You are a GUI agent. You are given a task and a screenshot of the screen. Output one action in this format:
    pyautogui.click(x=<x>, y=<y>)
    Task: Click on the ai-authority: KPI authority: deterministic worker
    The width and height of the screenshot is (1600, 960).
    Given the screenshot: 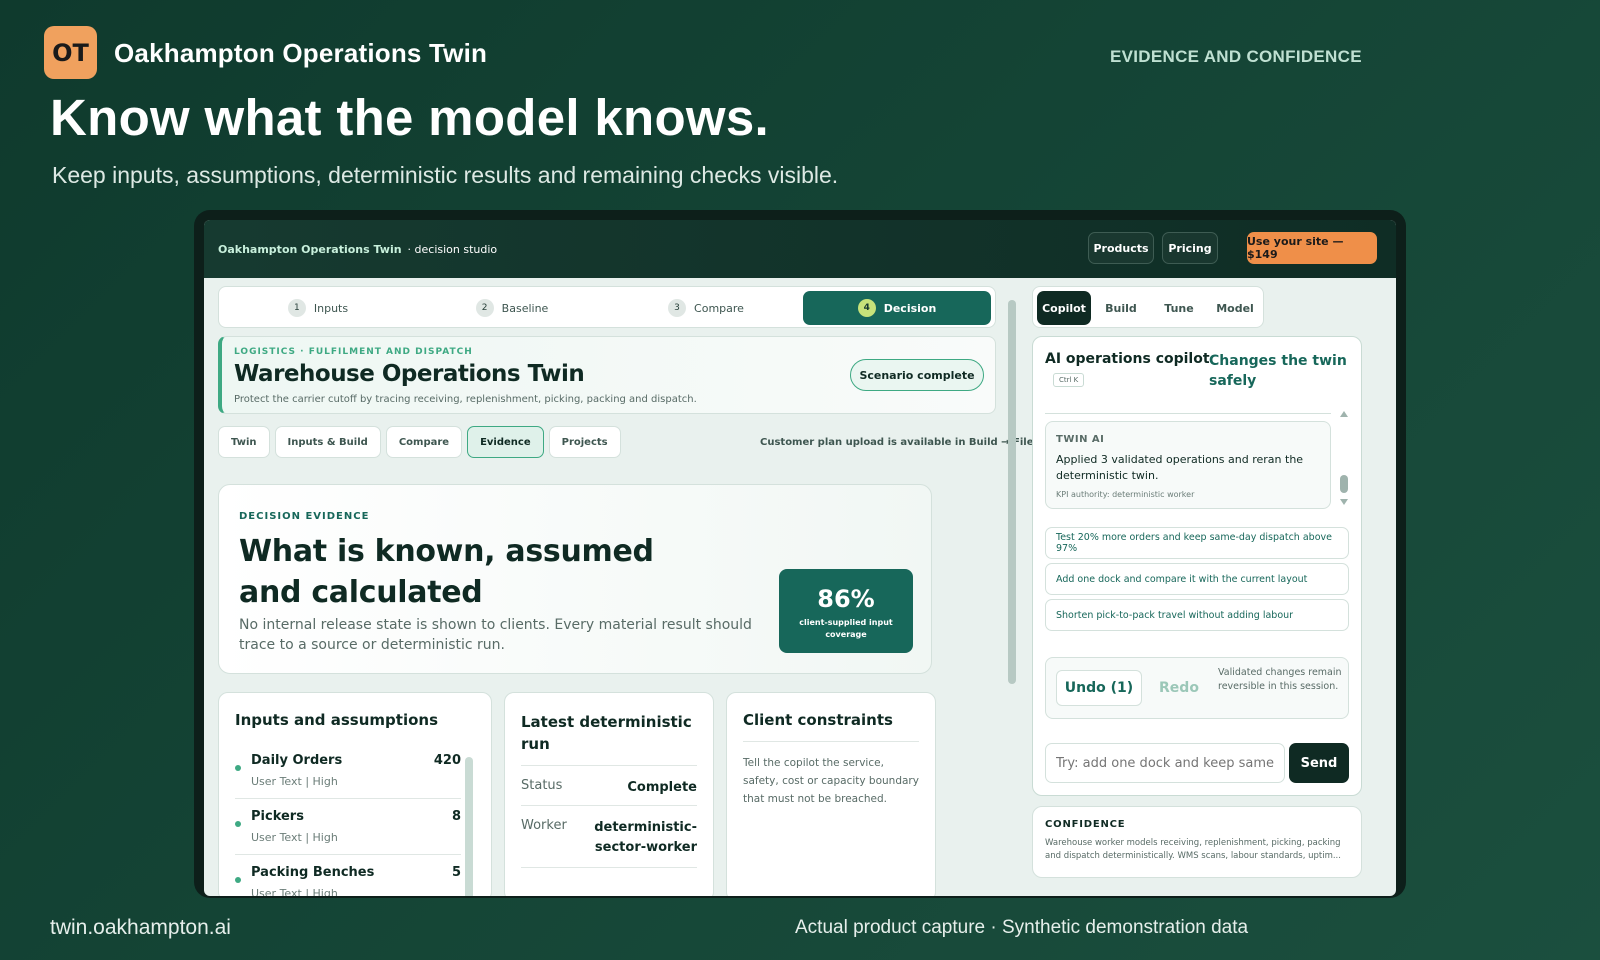 What is the action you would take?
    pyautogui.click(x=1125, y=494)
    